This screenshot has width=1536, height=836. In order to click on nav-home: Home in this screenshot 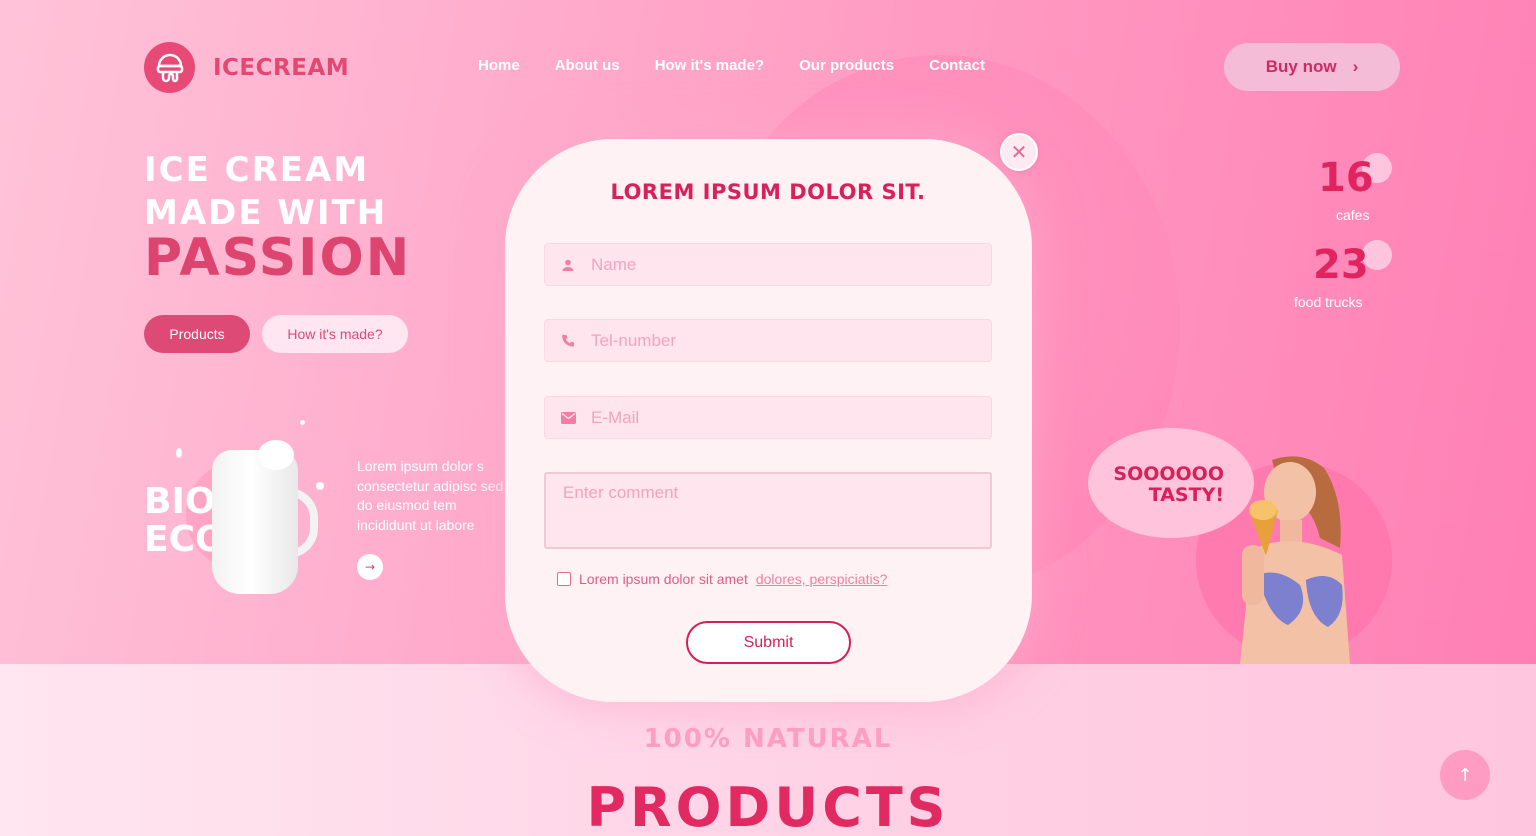, I will do `click(499, 65)`.